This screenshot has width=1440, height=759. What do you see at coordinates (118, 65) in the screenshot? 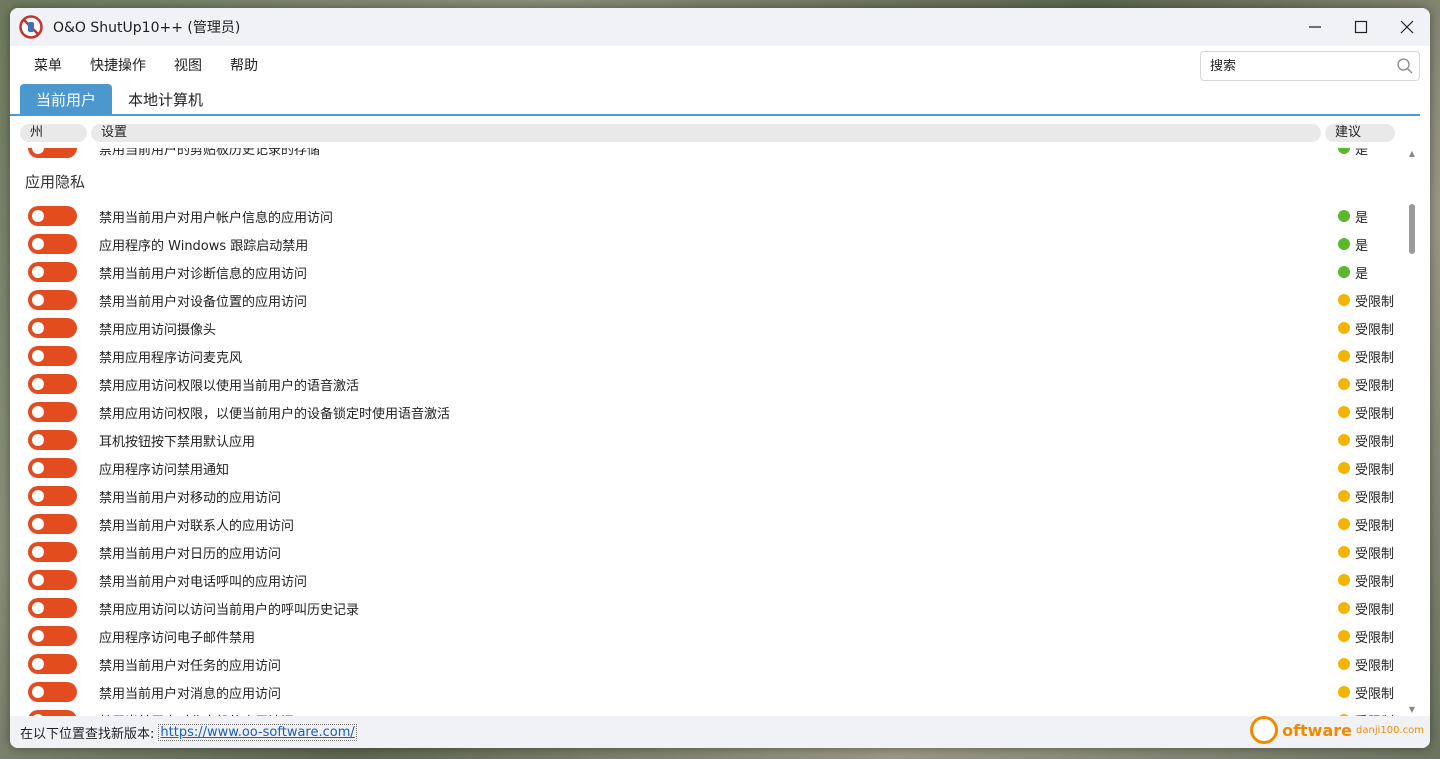
I see `menu-quick-actions: 快捷操作` at bounding box center [118, 65].